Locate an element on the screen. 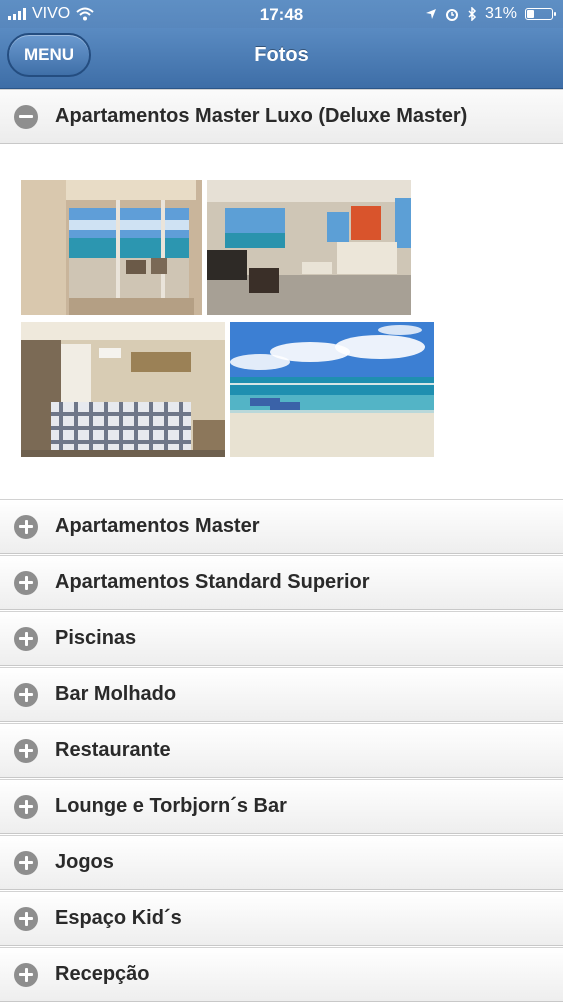 The height and width of the screenshot is (1002, 563). section-label: Apartamentos Master is located at coordinates (157, 526).